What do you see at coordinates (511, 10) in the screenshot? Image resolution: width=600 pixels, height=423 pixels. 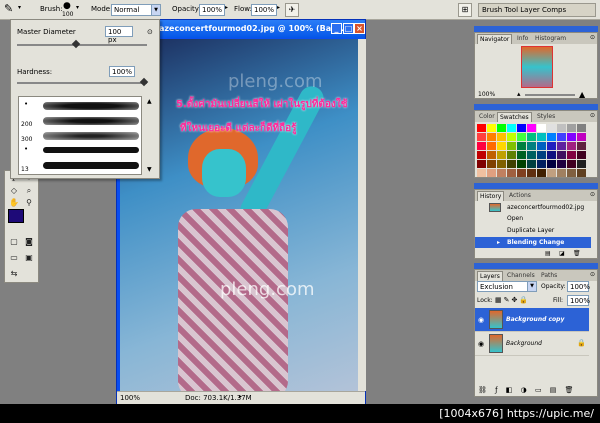 I see `well-tab-tool: Tool` at bounding box center [511, 10].